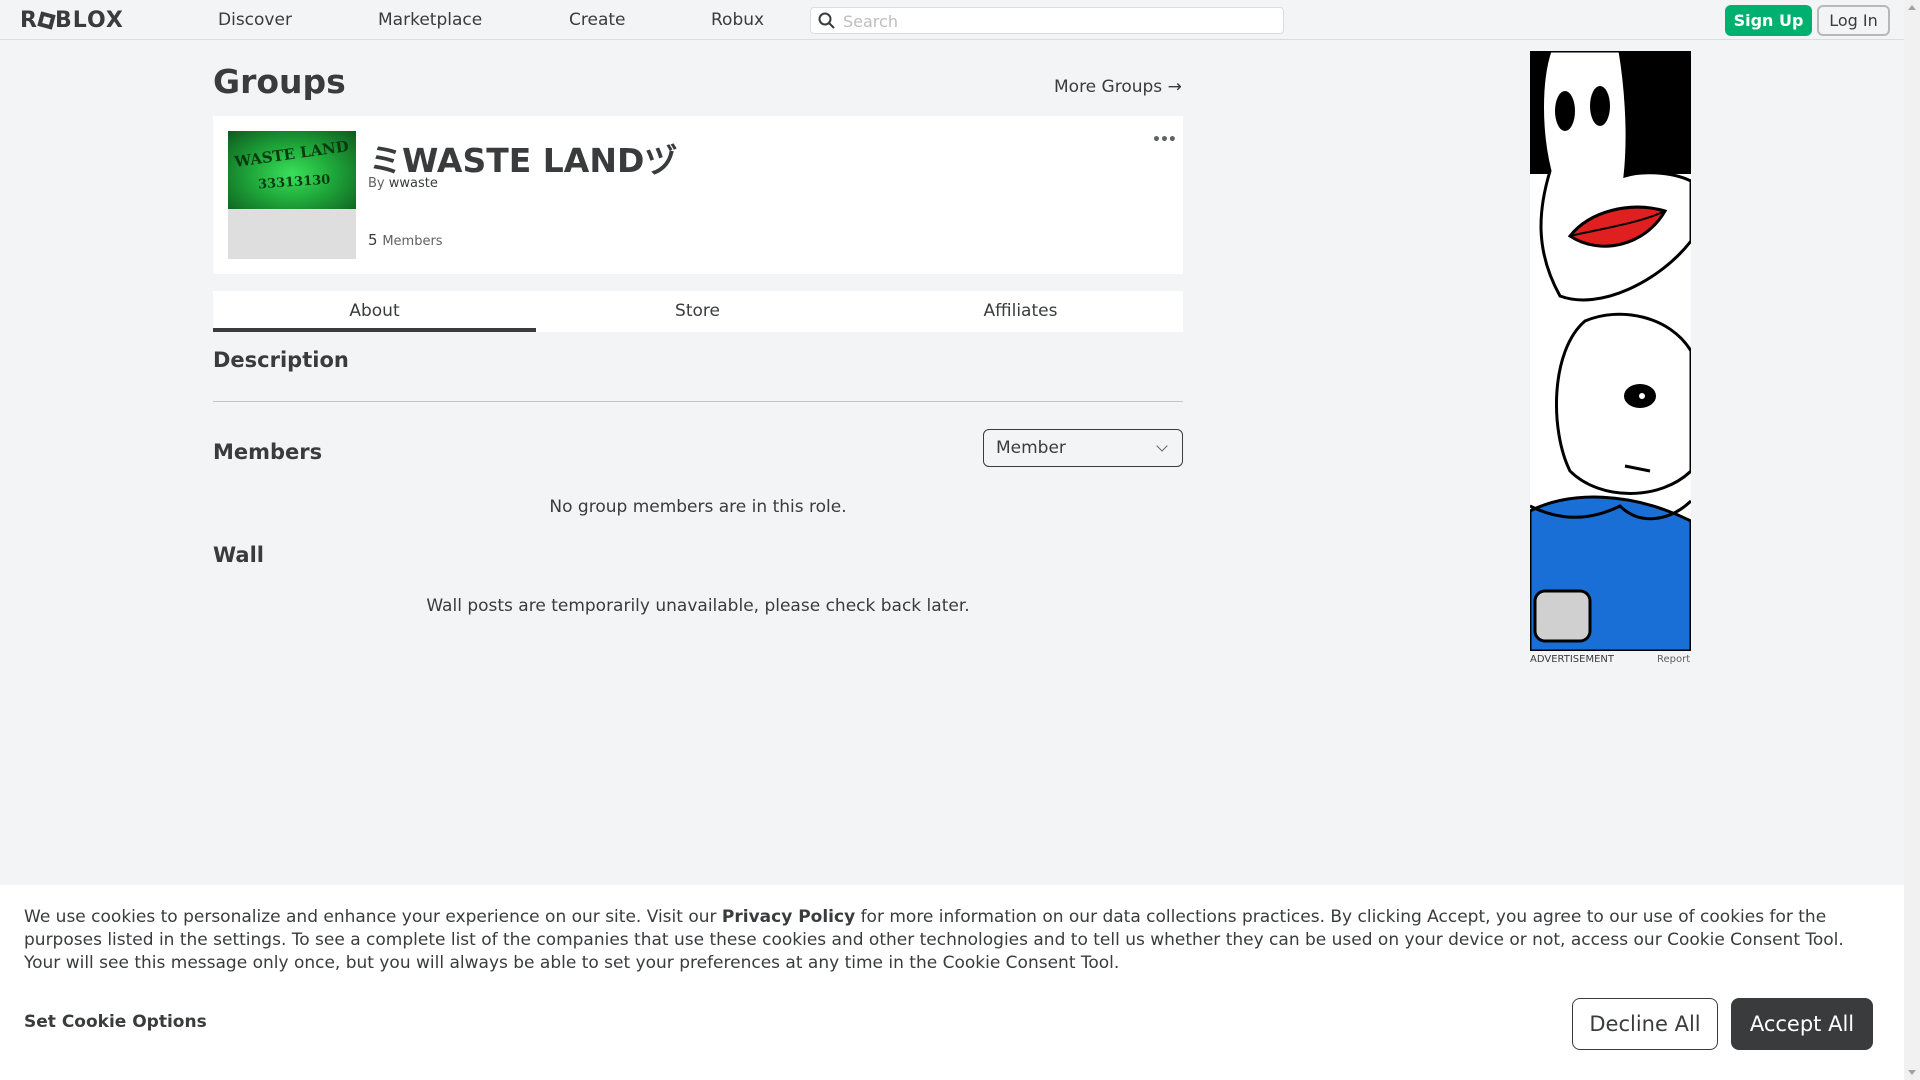  What do you see at coordinates (698, 507) in the screenshot?
I see `no-members-message: No group members are in this role.` at bounding box center [698, 507].